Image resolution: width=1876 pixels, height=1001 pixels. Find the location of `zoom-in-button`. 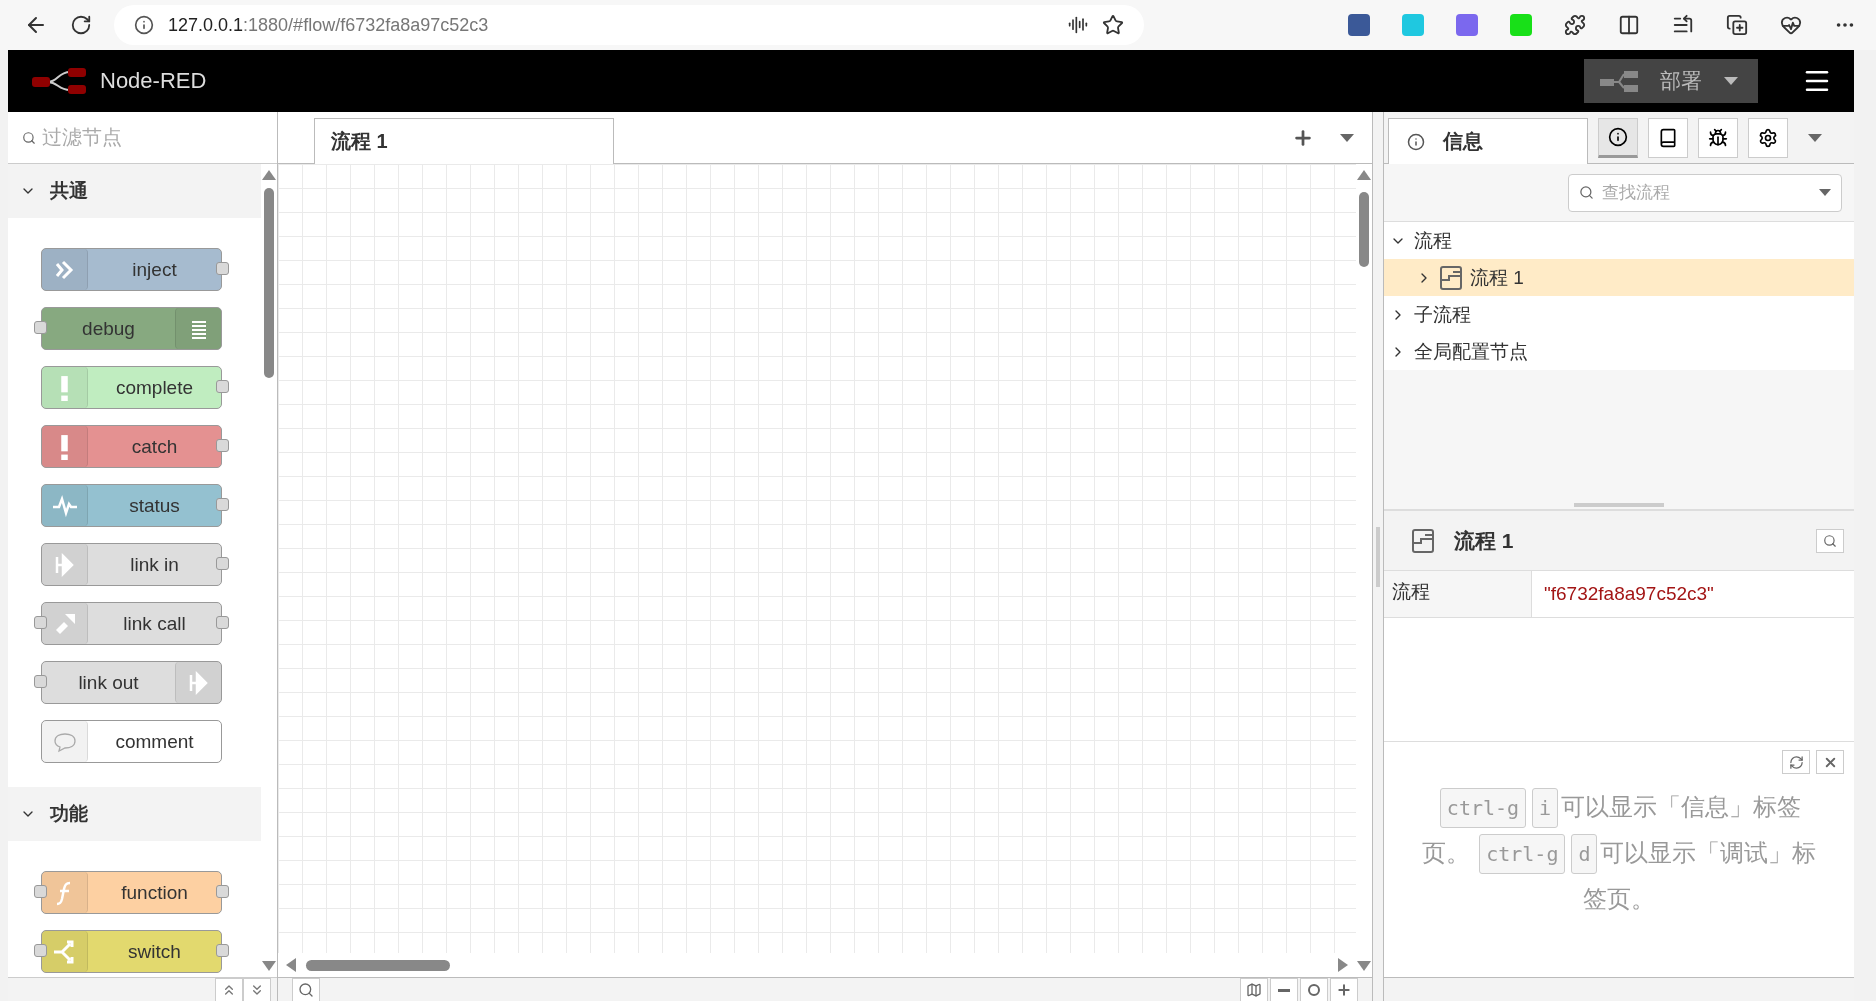

zoom-in-button is located at coordinates (1344, 989).